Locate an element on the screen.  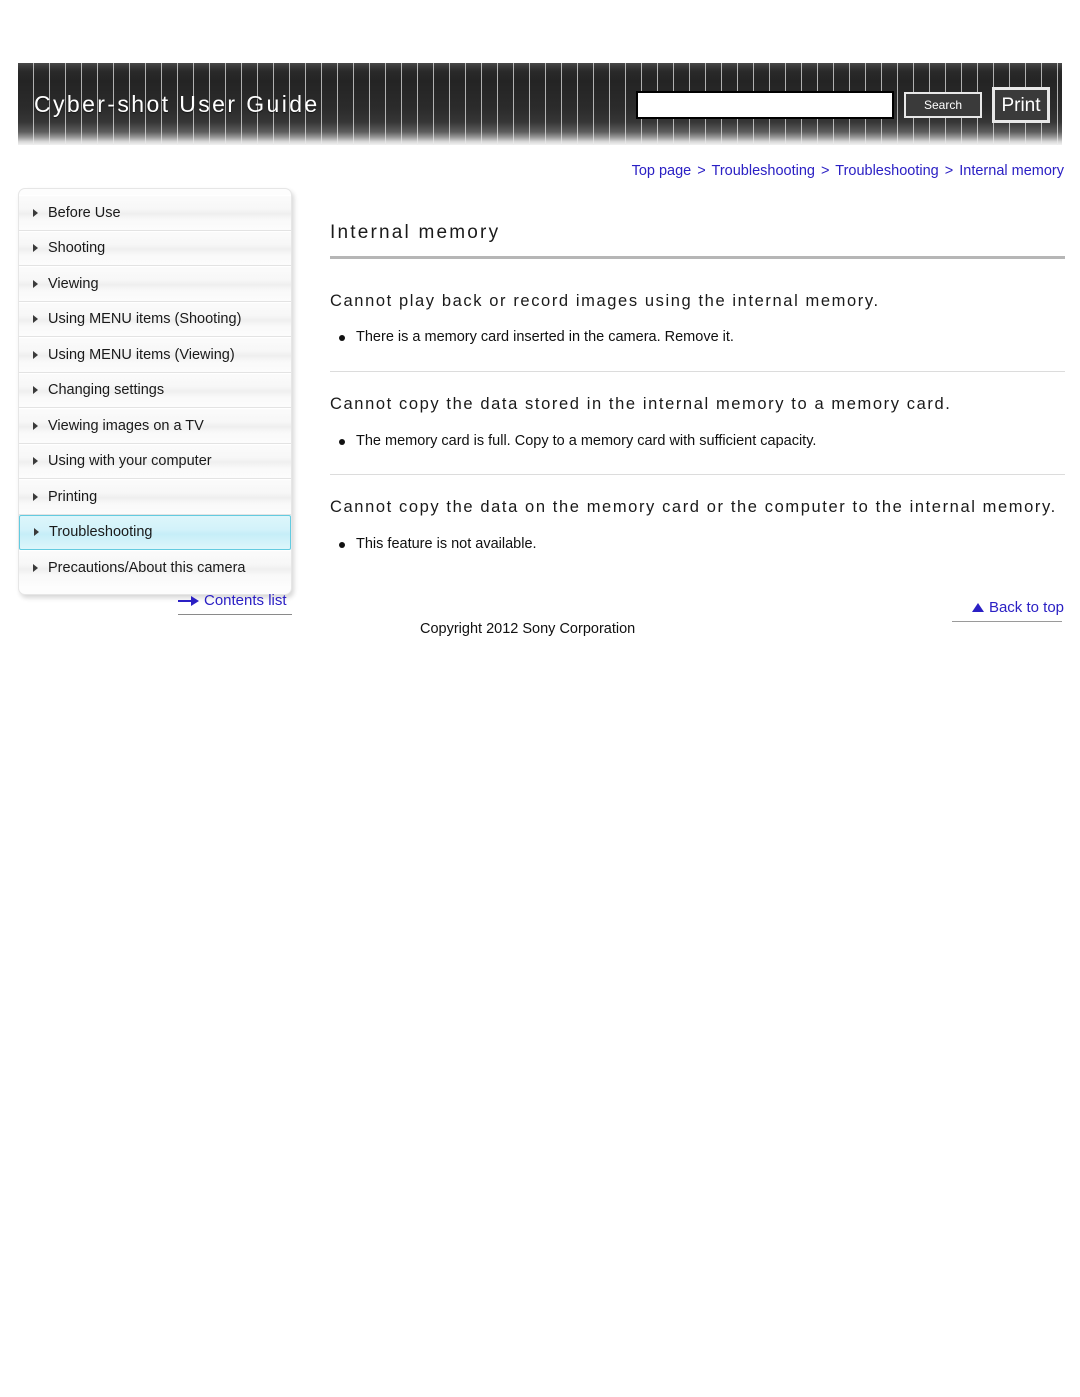
copyright-text: Copyright 2012 Sony Corporation is located at coordinates (528, 629).